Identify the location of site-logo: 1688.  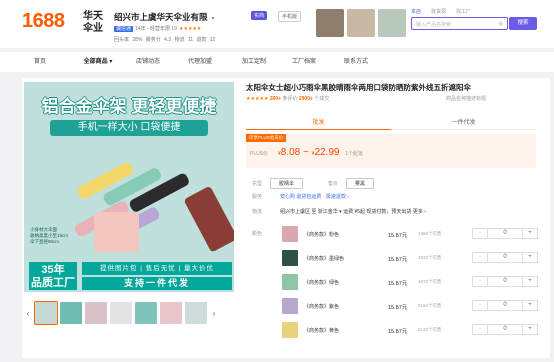
(43, 21).